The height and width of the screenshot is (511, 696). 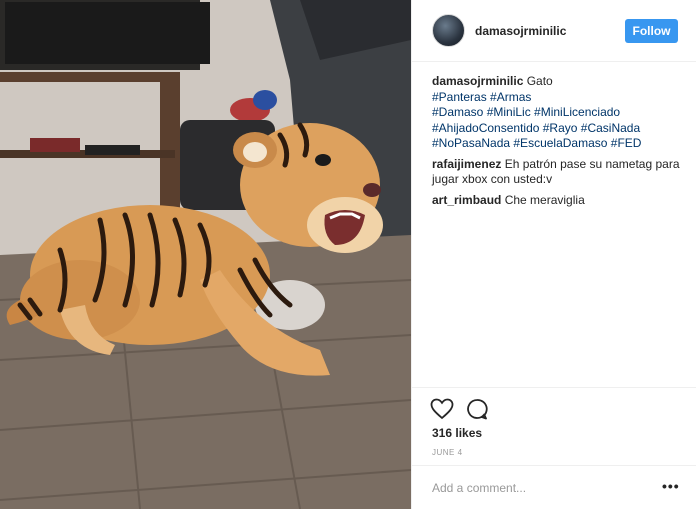 What do you see at coordinates (477, 81) in the screenshot?
I see `caption-username: damasojrminilic` at bounding box center [477, 81].